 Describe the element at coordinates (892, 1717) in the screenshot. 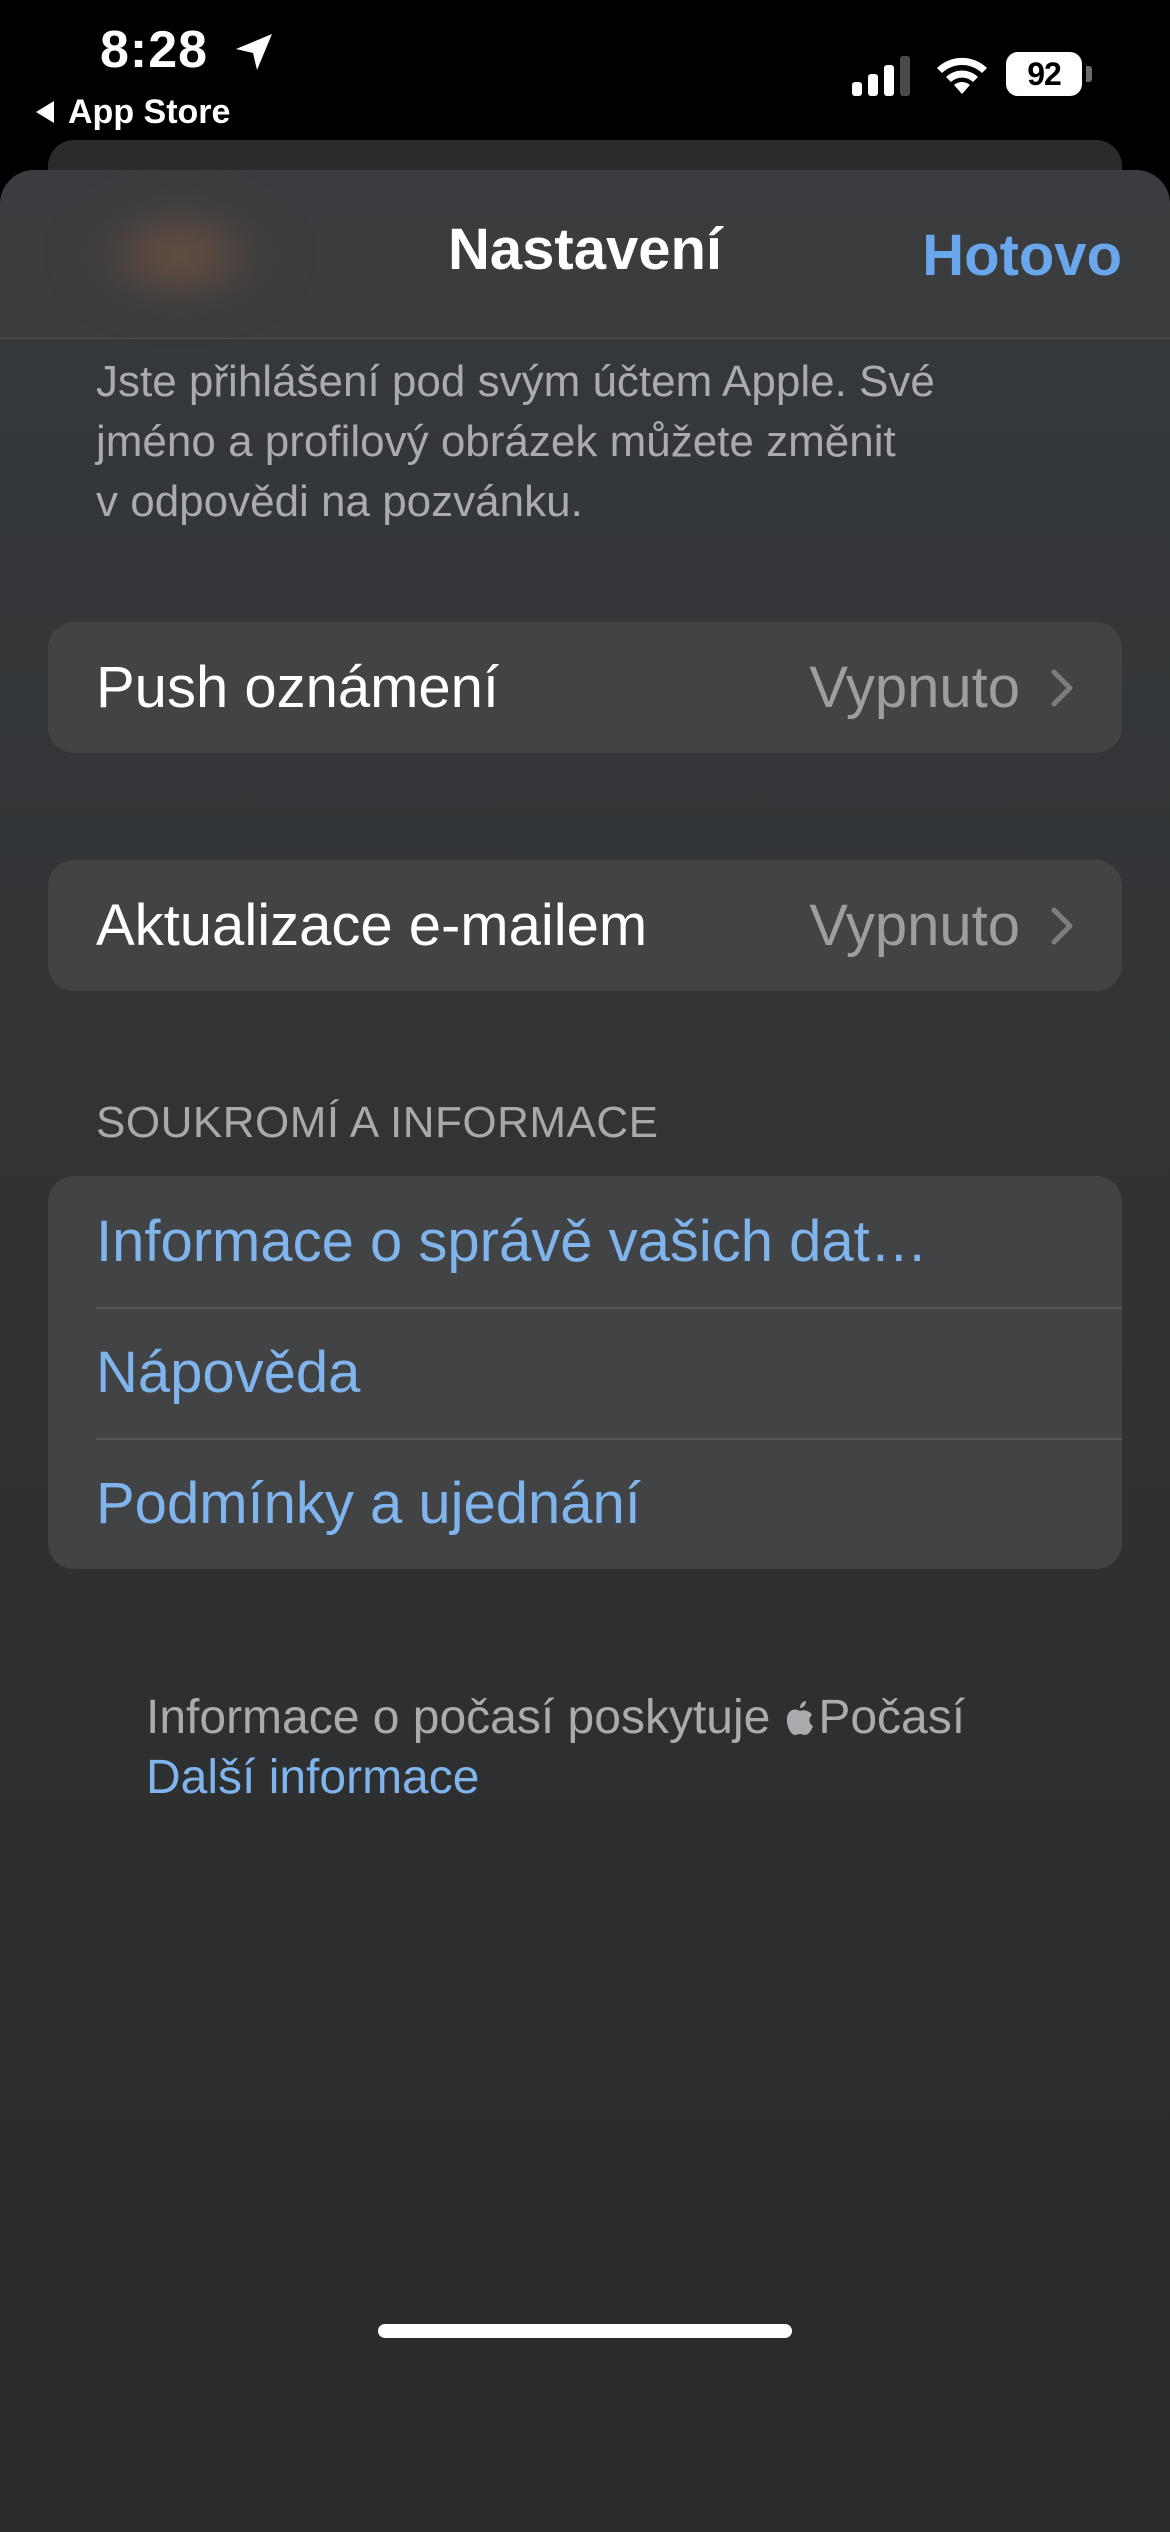

I see `weather-brand: Počasí` at that location.